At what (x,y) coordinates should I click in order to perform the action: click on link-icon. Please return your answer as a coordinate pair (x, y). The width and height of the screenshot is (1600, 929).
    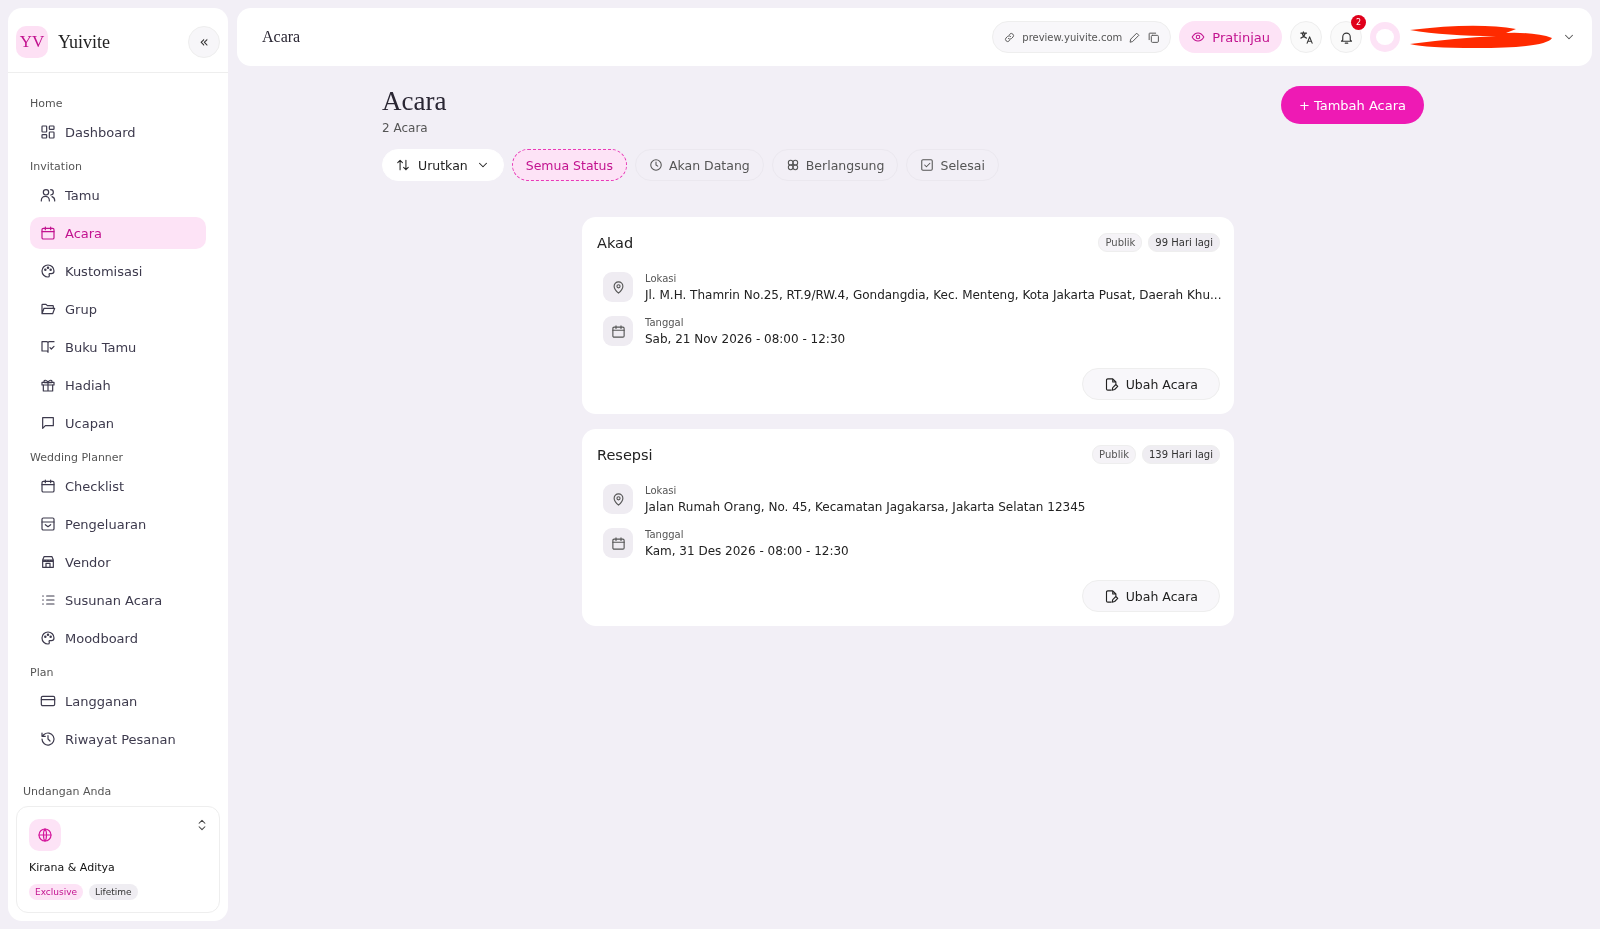
    Looking at the image, I should click on (1010, 37).